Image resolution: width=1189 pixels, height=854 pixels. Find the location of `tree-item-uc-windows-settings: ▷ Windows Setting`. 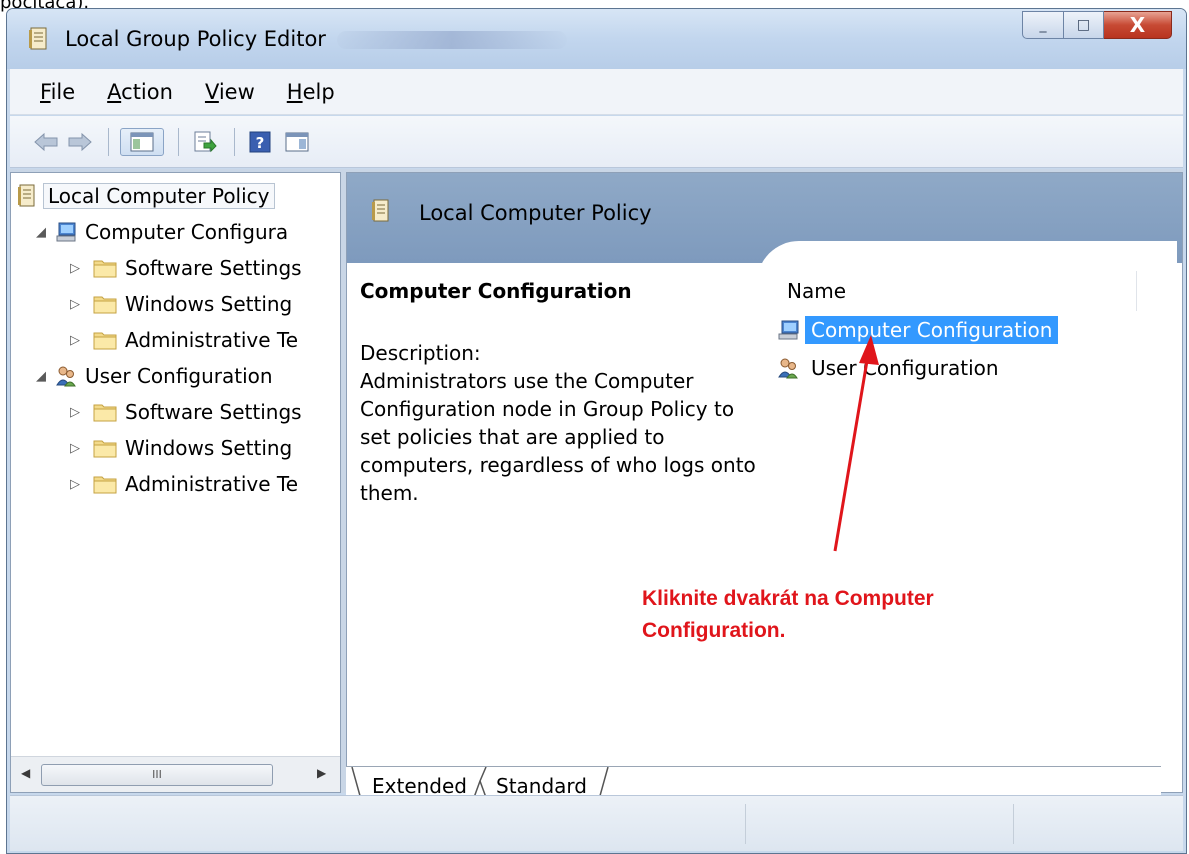

tree-item-uc-windows-settings: ▷ Windows Setting is located at coordinates (179, 448).